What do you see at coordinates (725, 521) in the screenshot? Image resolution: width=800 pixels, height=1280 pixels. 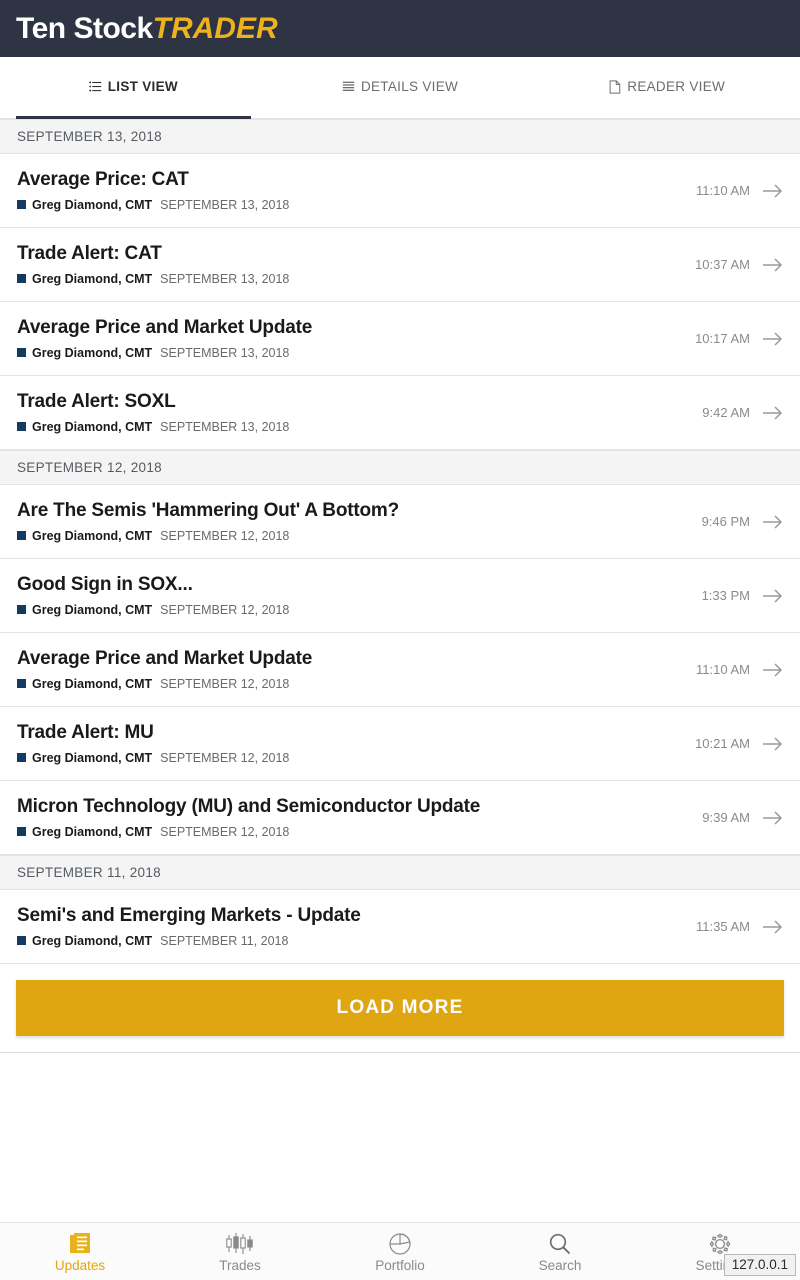 I see `list-item-time: 9:46 PM` at bounding box center [725, 521].